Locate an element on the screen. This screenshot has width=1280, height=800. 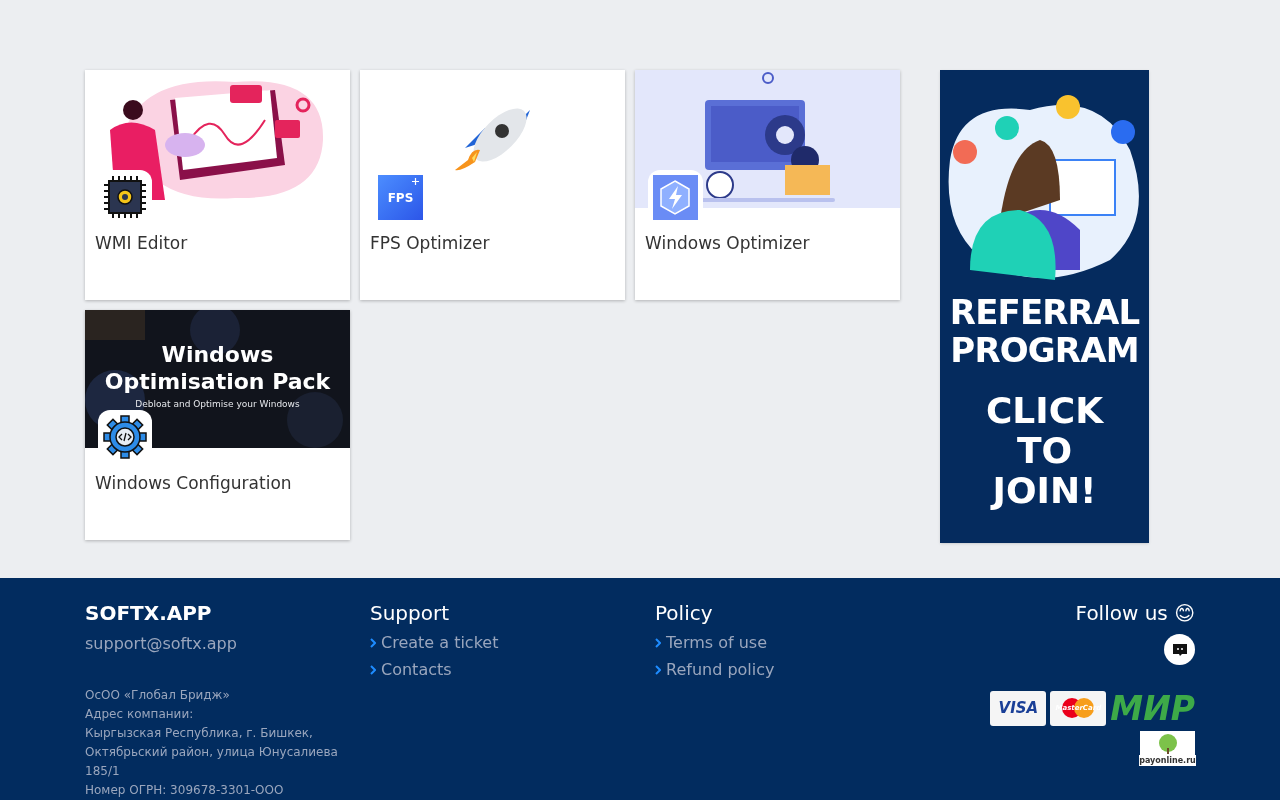
company-info-line: 185/1 is located at coordinates (103, 771).